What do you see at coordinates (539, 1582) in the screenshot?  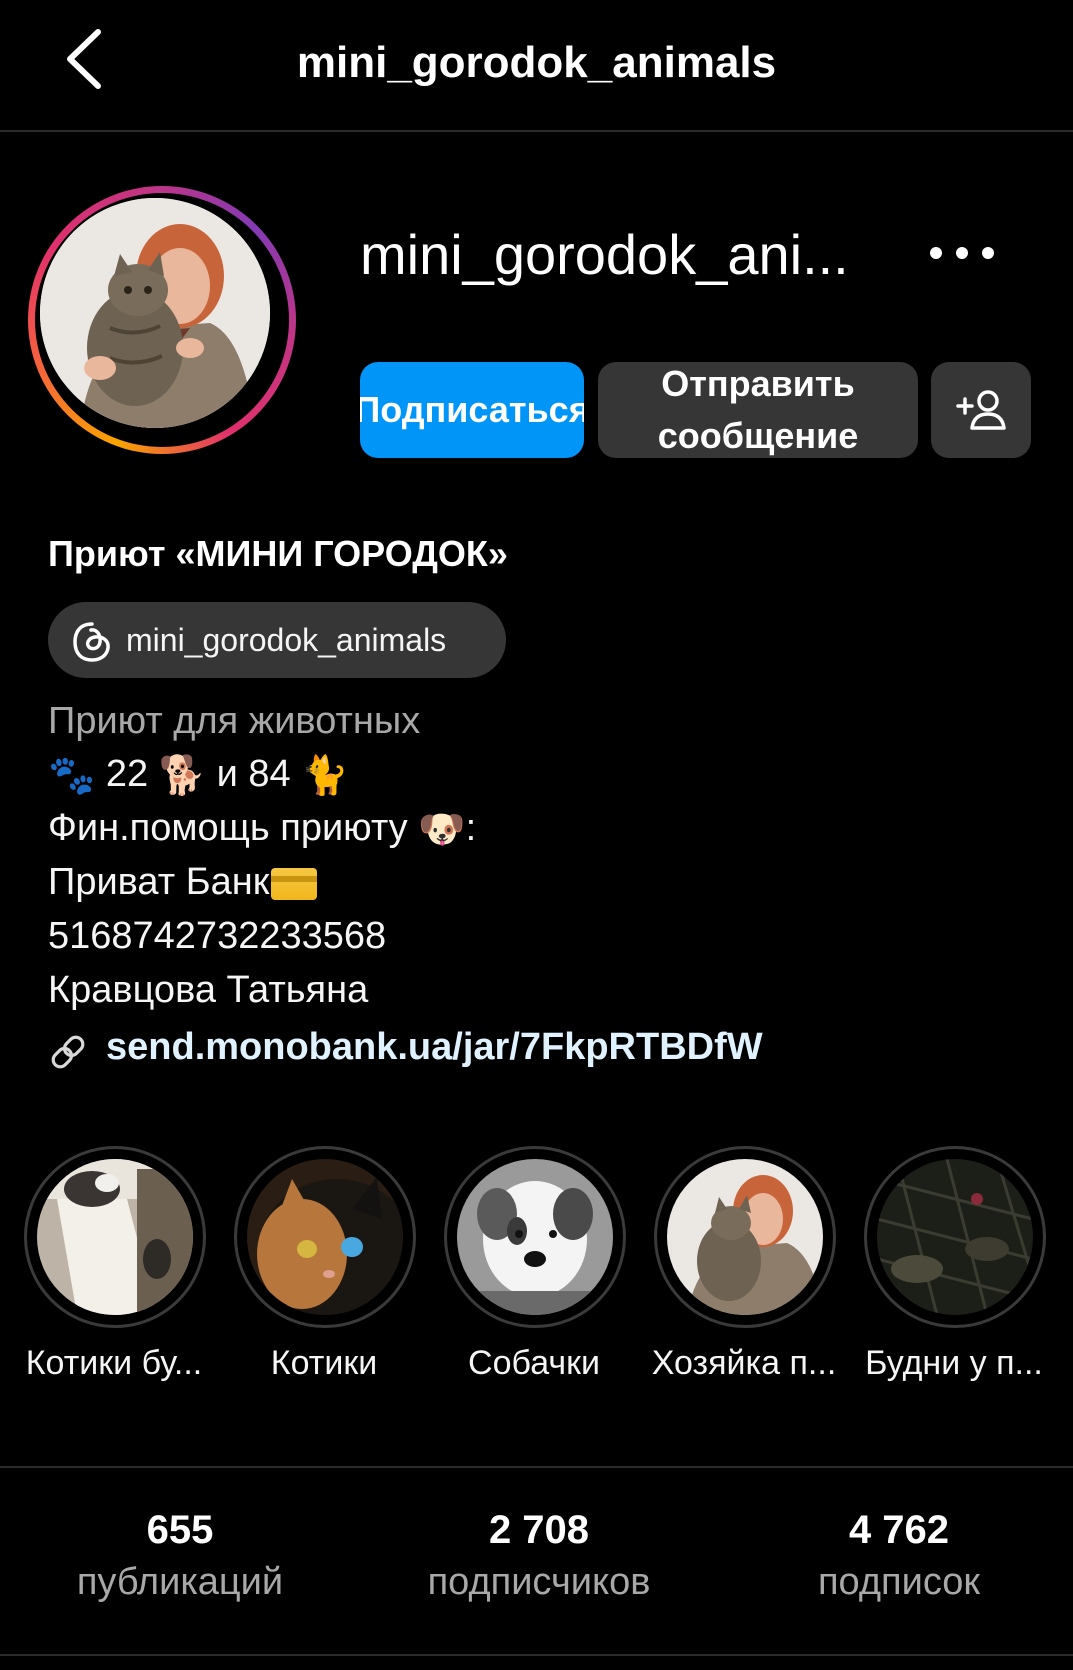 I see `stat-label: подписчиков` at bounding box center [539, 1582].